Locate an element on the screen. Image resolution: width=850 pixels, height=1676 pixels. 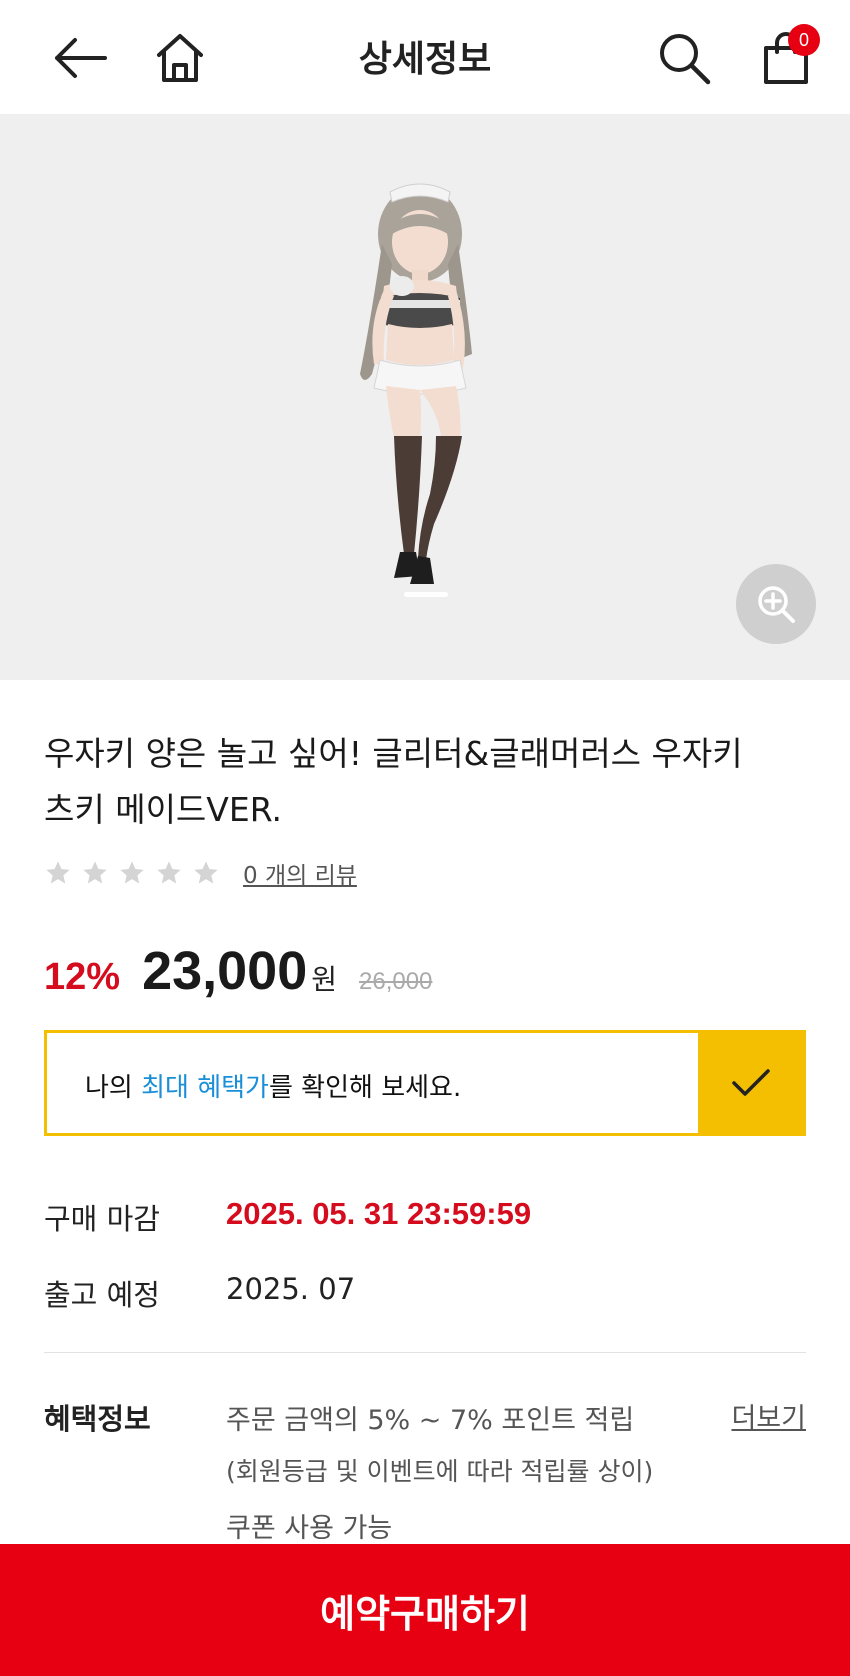
max-benefit-banner: 나의 최대 혜택가를 확인해 보세요. is located at coordinates (425, 1083).